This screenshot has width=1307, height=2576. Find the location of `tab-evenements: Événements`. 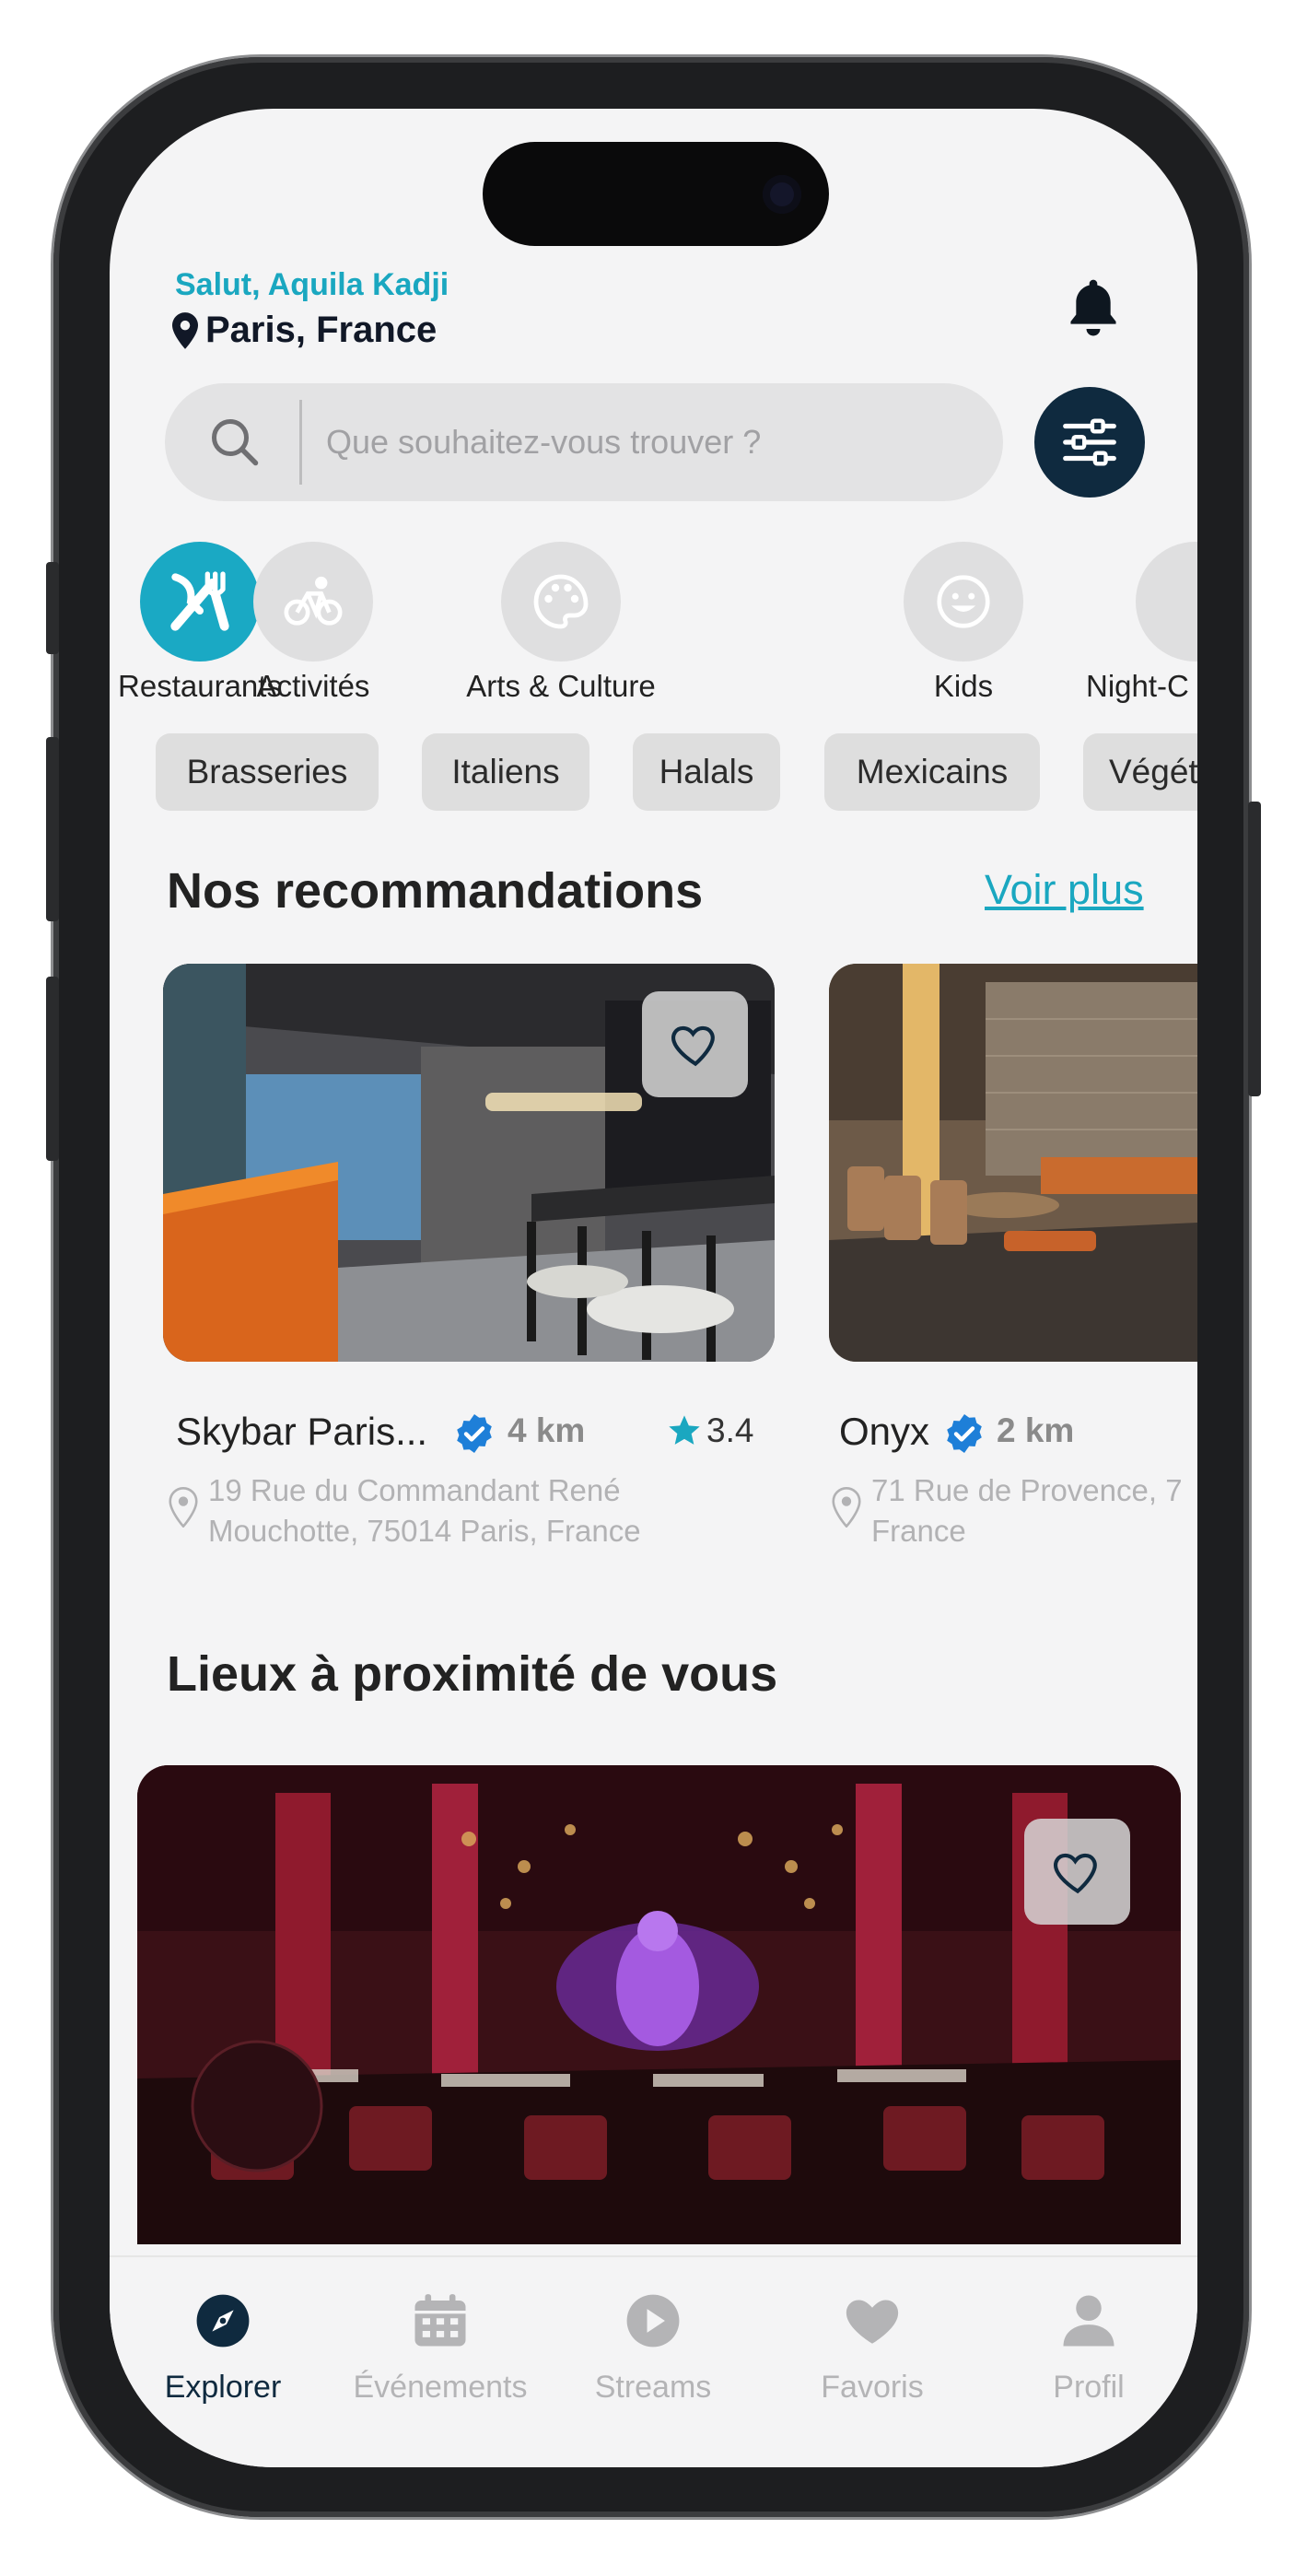

tab-evenements: Événements is located at coordinates (441, 2331).